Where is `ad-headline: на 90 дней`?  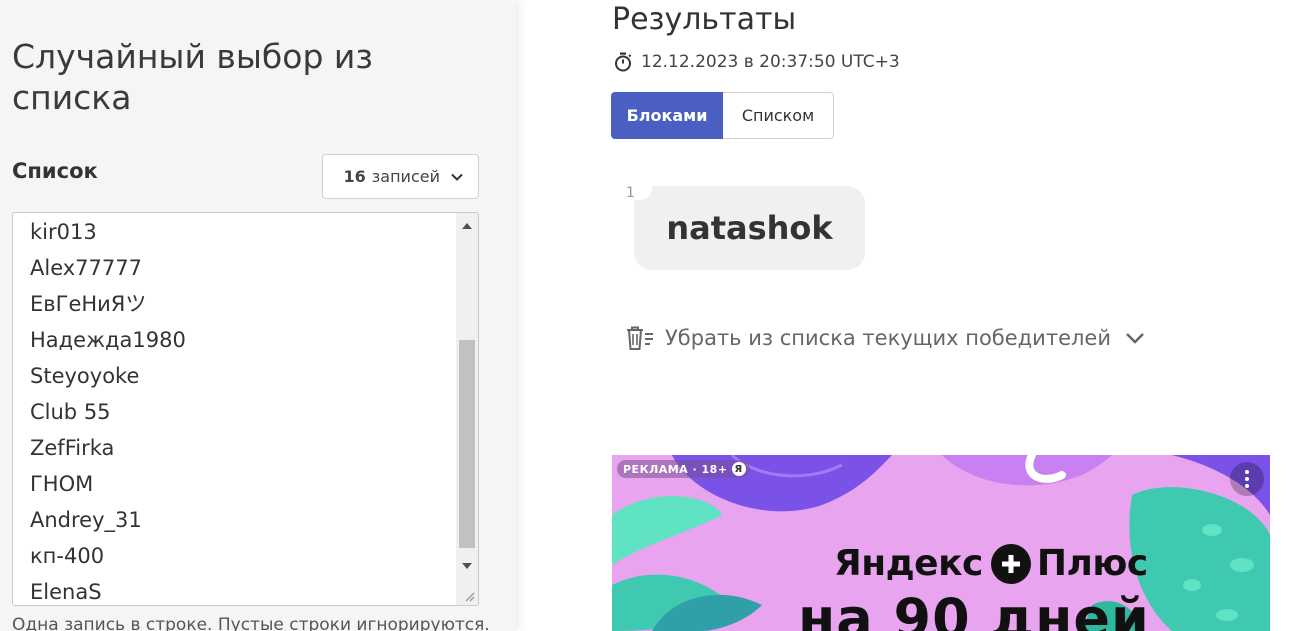 ad-headline: на 90 дней is located at coordinates (974, 609).